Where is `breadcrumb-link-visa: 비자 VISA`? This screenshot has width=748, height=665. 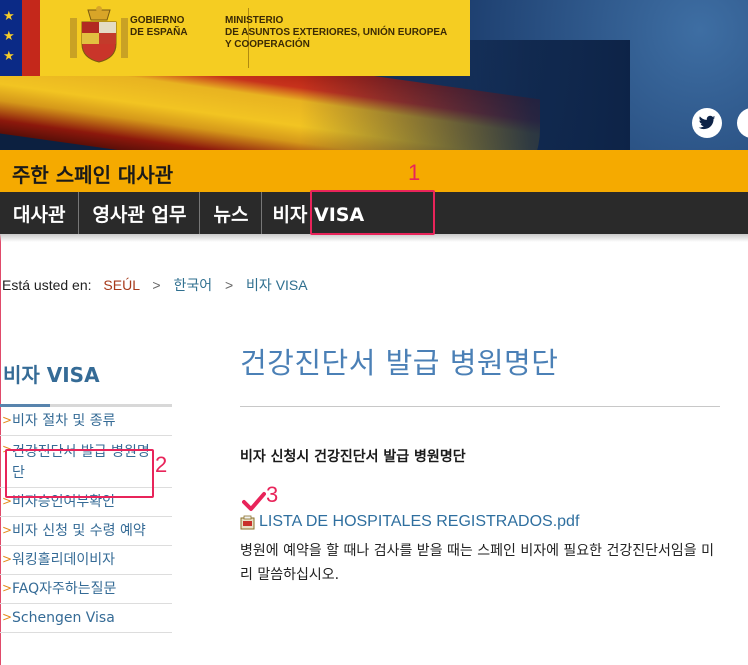 breadcrumb-link-visa: 비자 VISA is located at coordinates (277, 285).